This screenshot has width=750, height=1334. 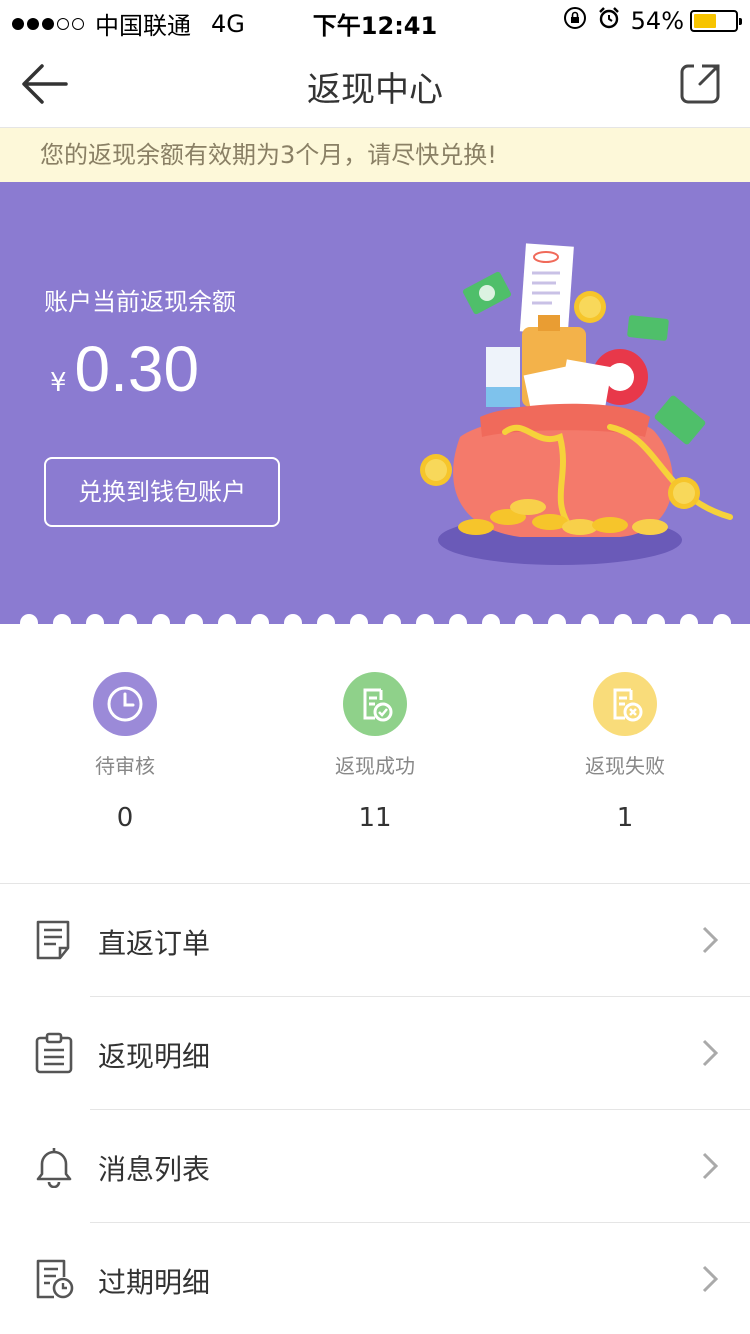 I want to click on currency-symbol: ¥, so click(x=58, y=383).